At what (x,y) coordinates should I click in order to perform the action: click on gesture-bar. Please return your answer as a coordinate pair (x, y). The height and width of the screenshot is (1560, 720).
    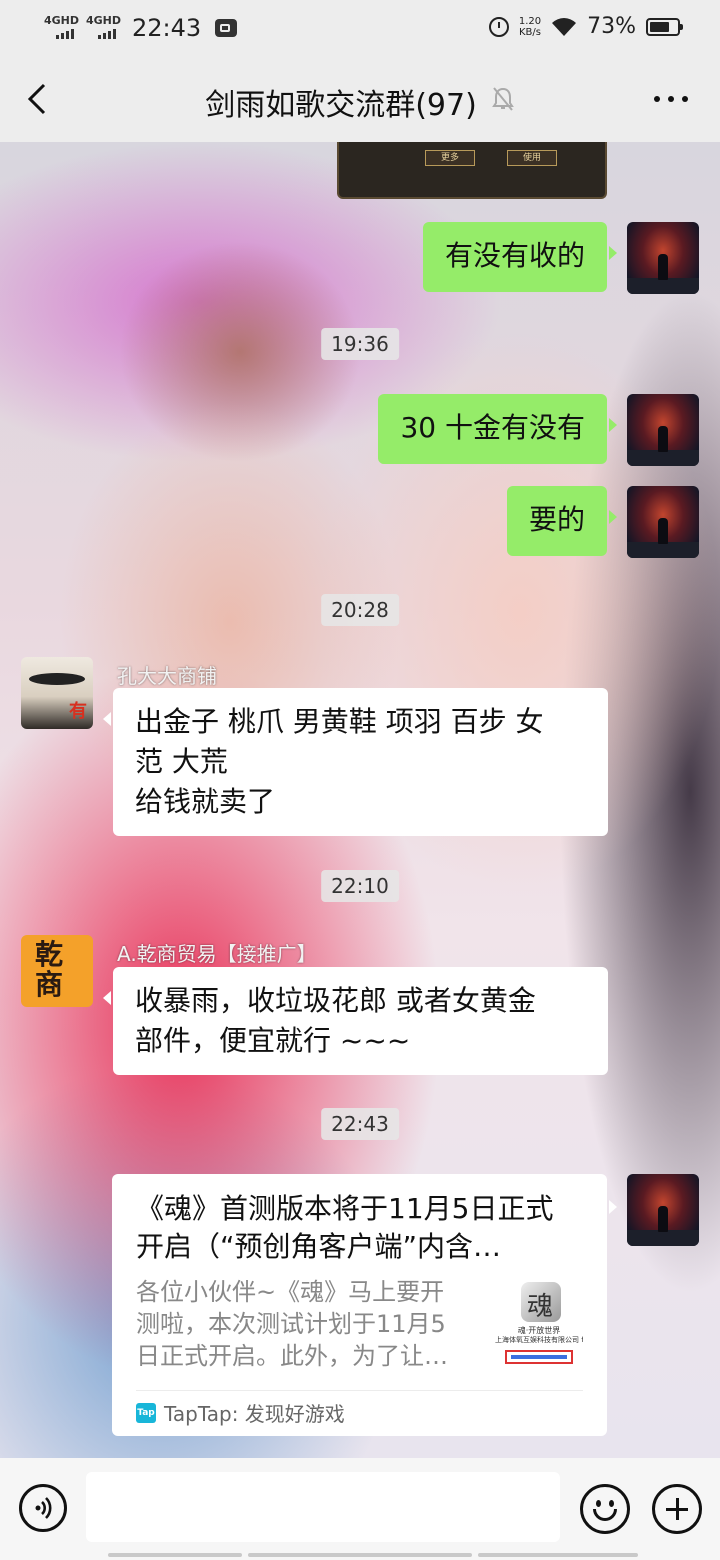
    Looking at the image, I should click on (360, 1555).